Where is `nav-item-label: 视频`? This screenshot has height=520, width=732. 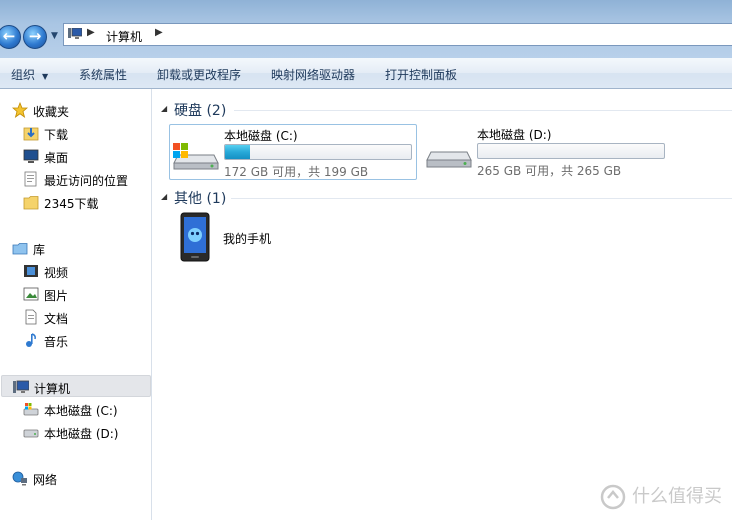
nav-item-label: 视频 is located at coordinates (56, 273).